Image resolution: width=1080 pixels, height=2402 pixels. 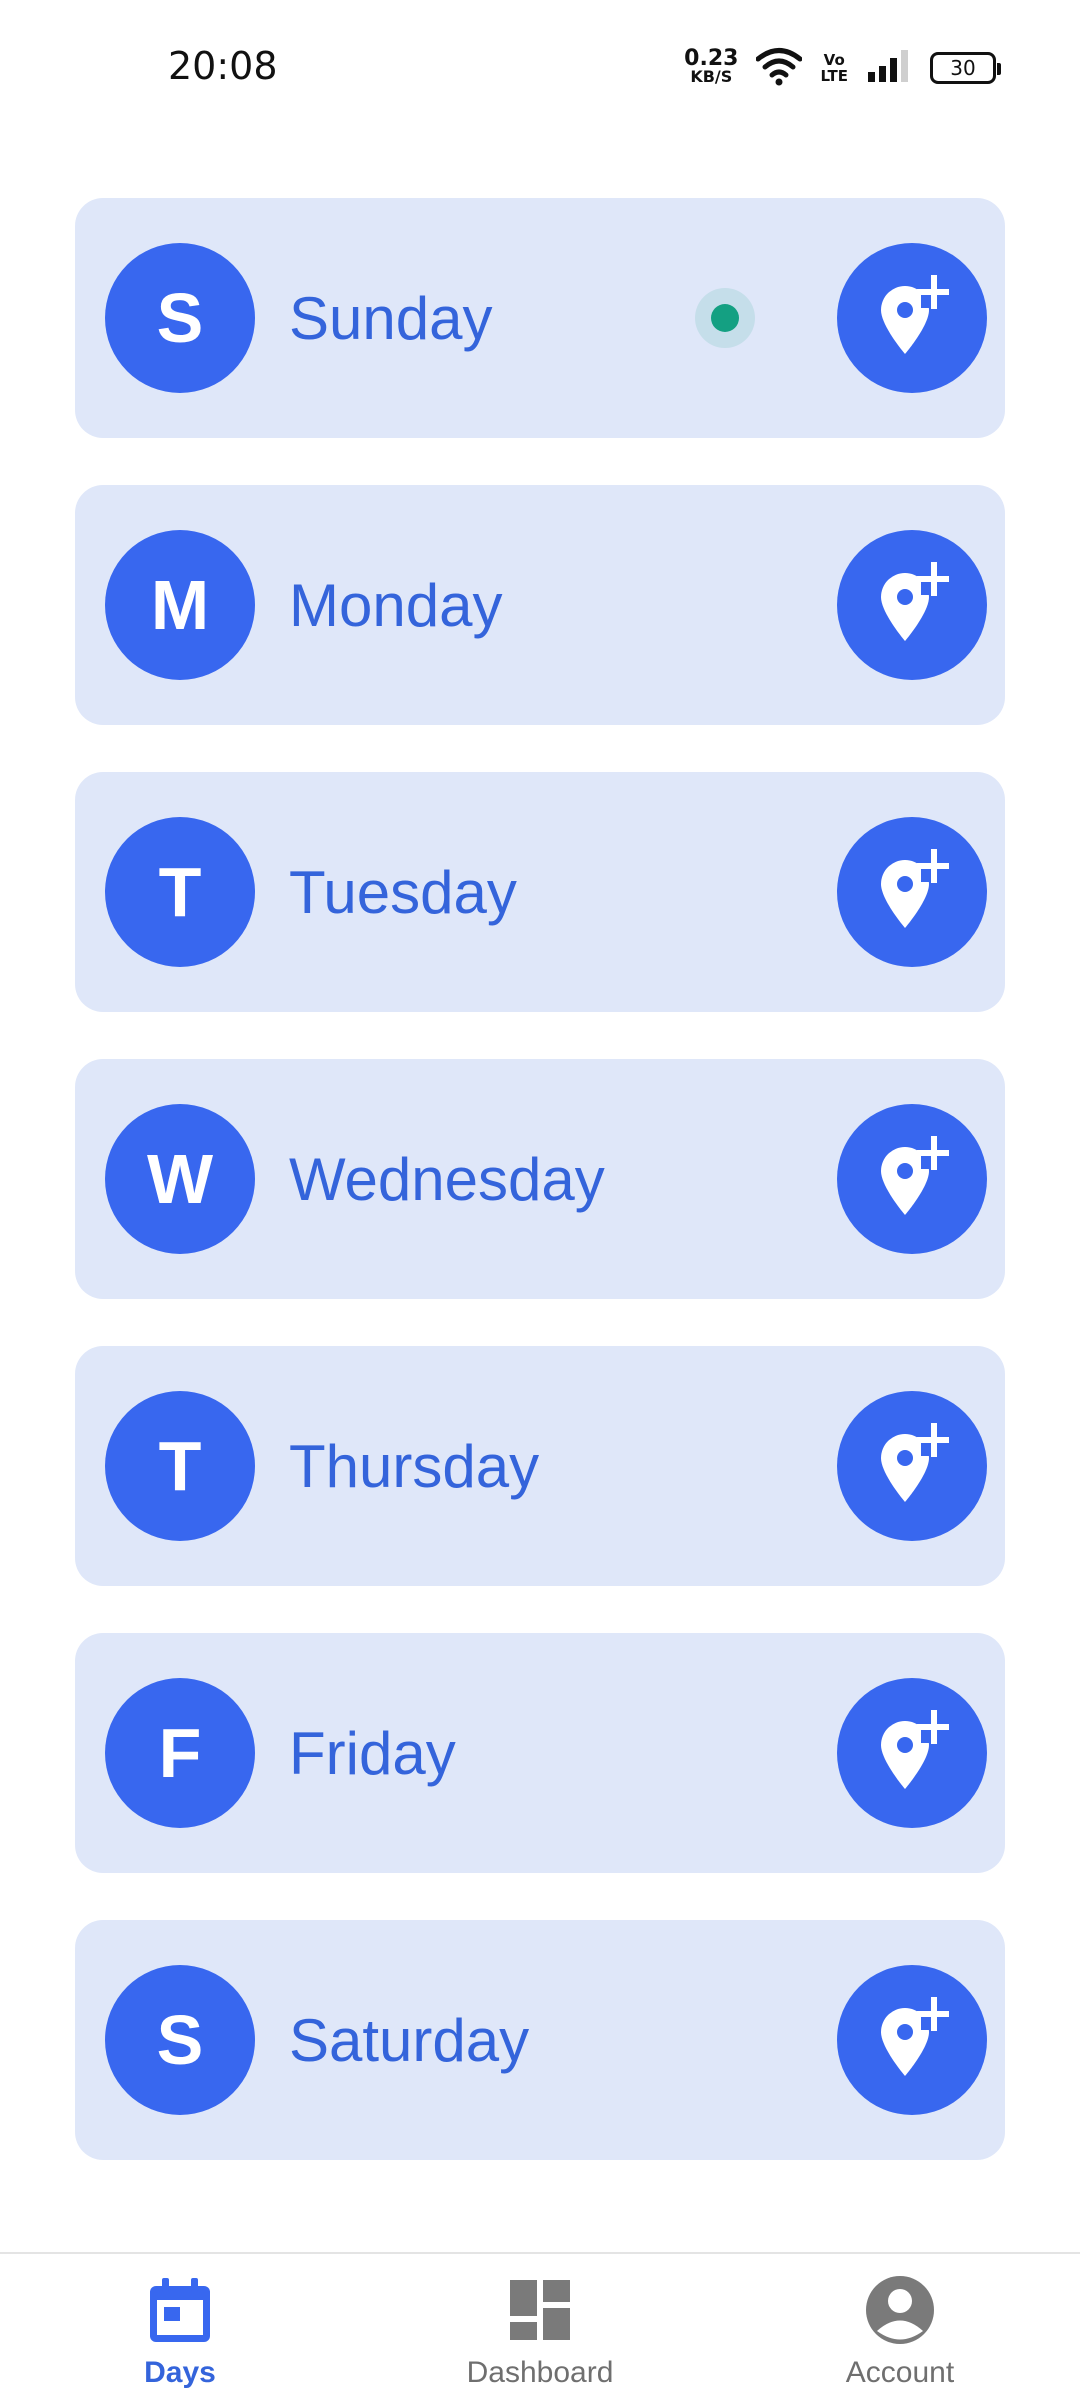 What do you see at coordinates (396, 605) in the screenshot?
I see `day-name: Monday` at bounding box center [396, 605].